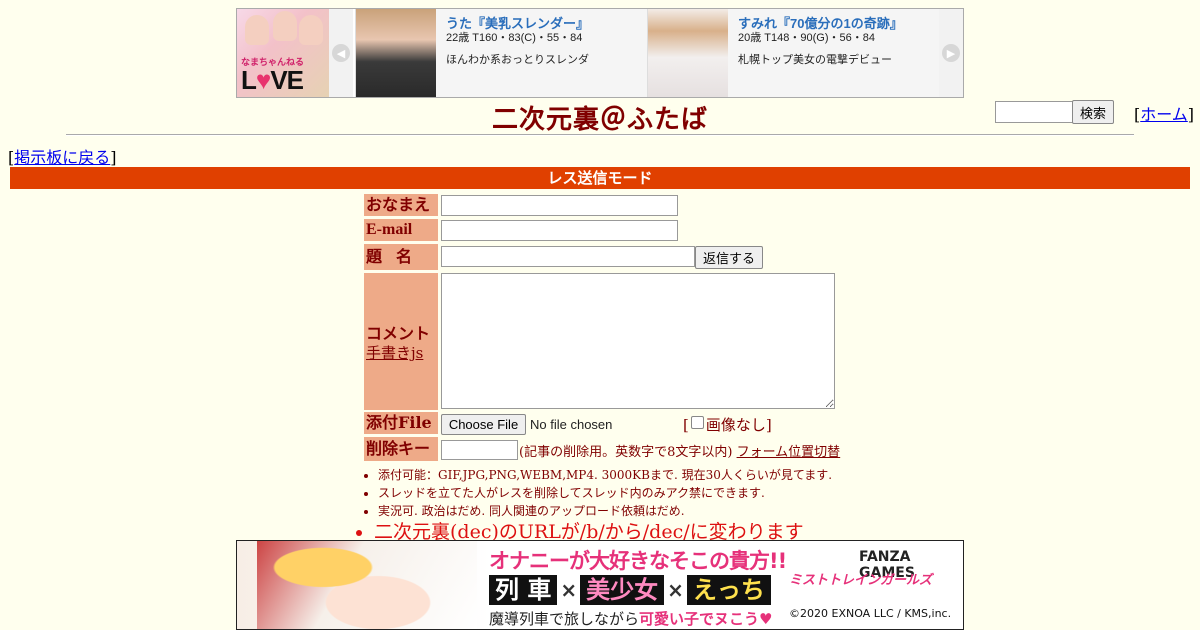  What do you see at coordinates (523, 590) in the screenshot?
I see `ad-keyword: 列 車` at bounding box center [523, 590].